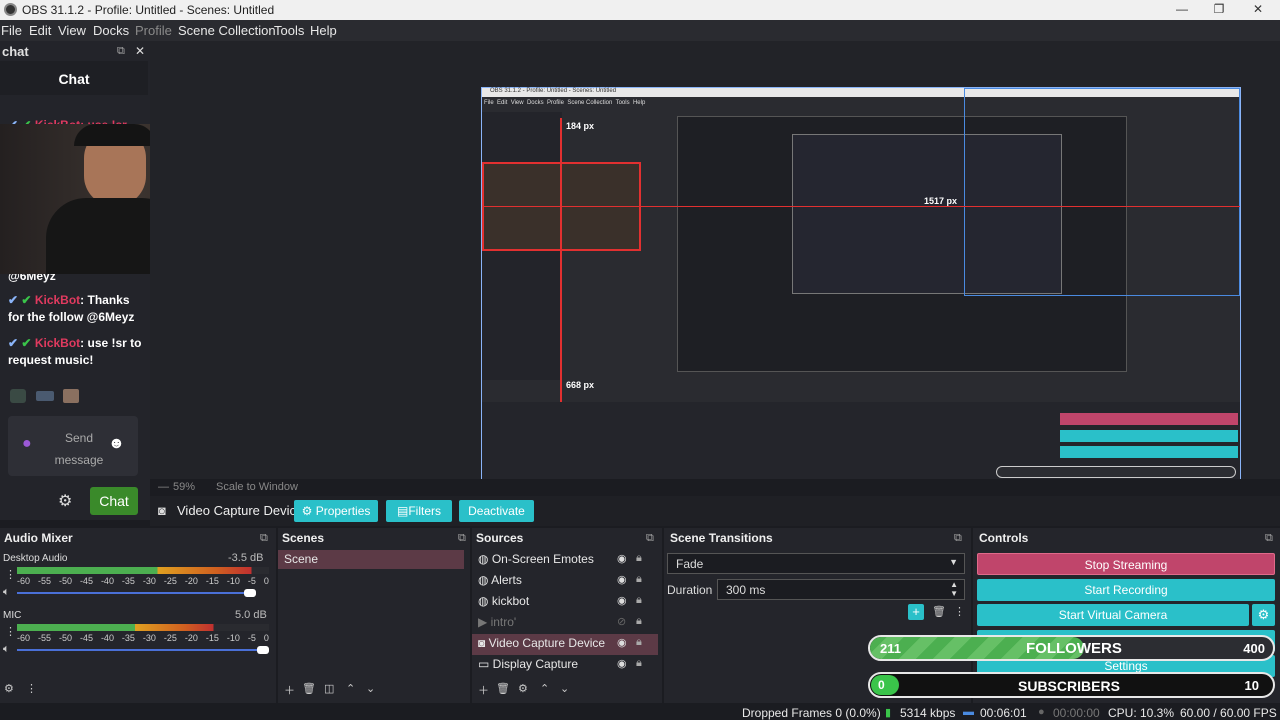  What do you see at coordinates (13, 343) in the screenshot?
I see `wrench-icon: ✔` at bounding box center [13, 343].